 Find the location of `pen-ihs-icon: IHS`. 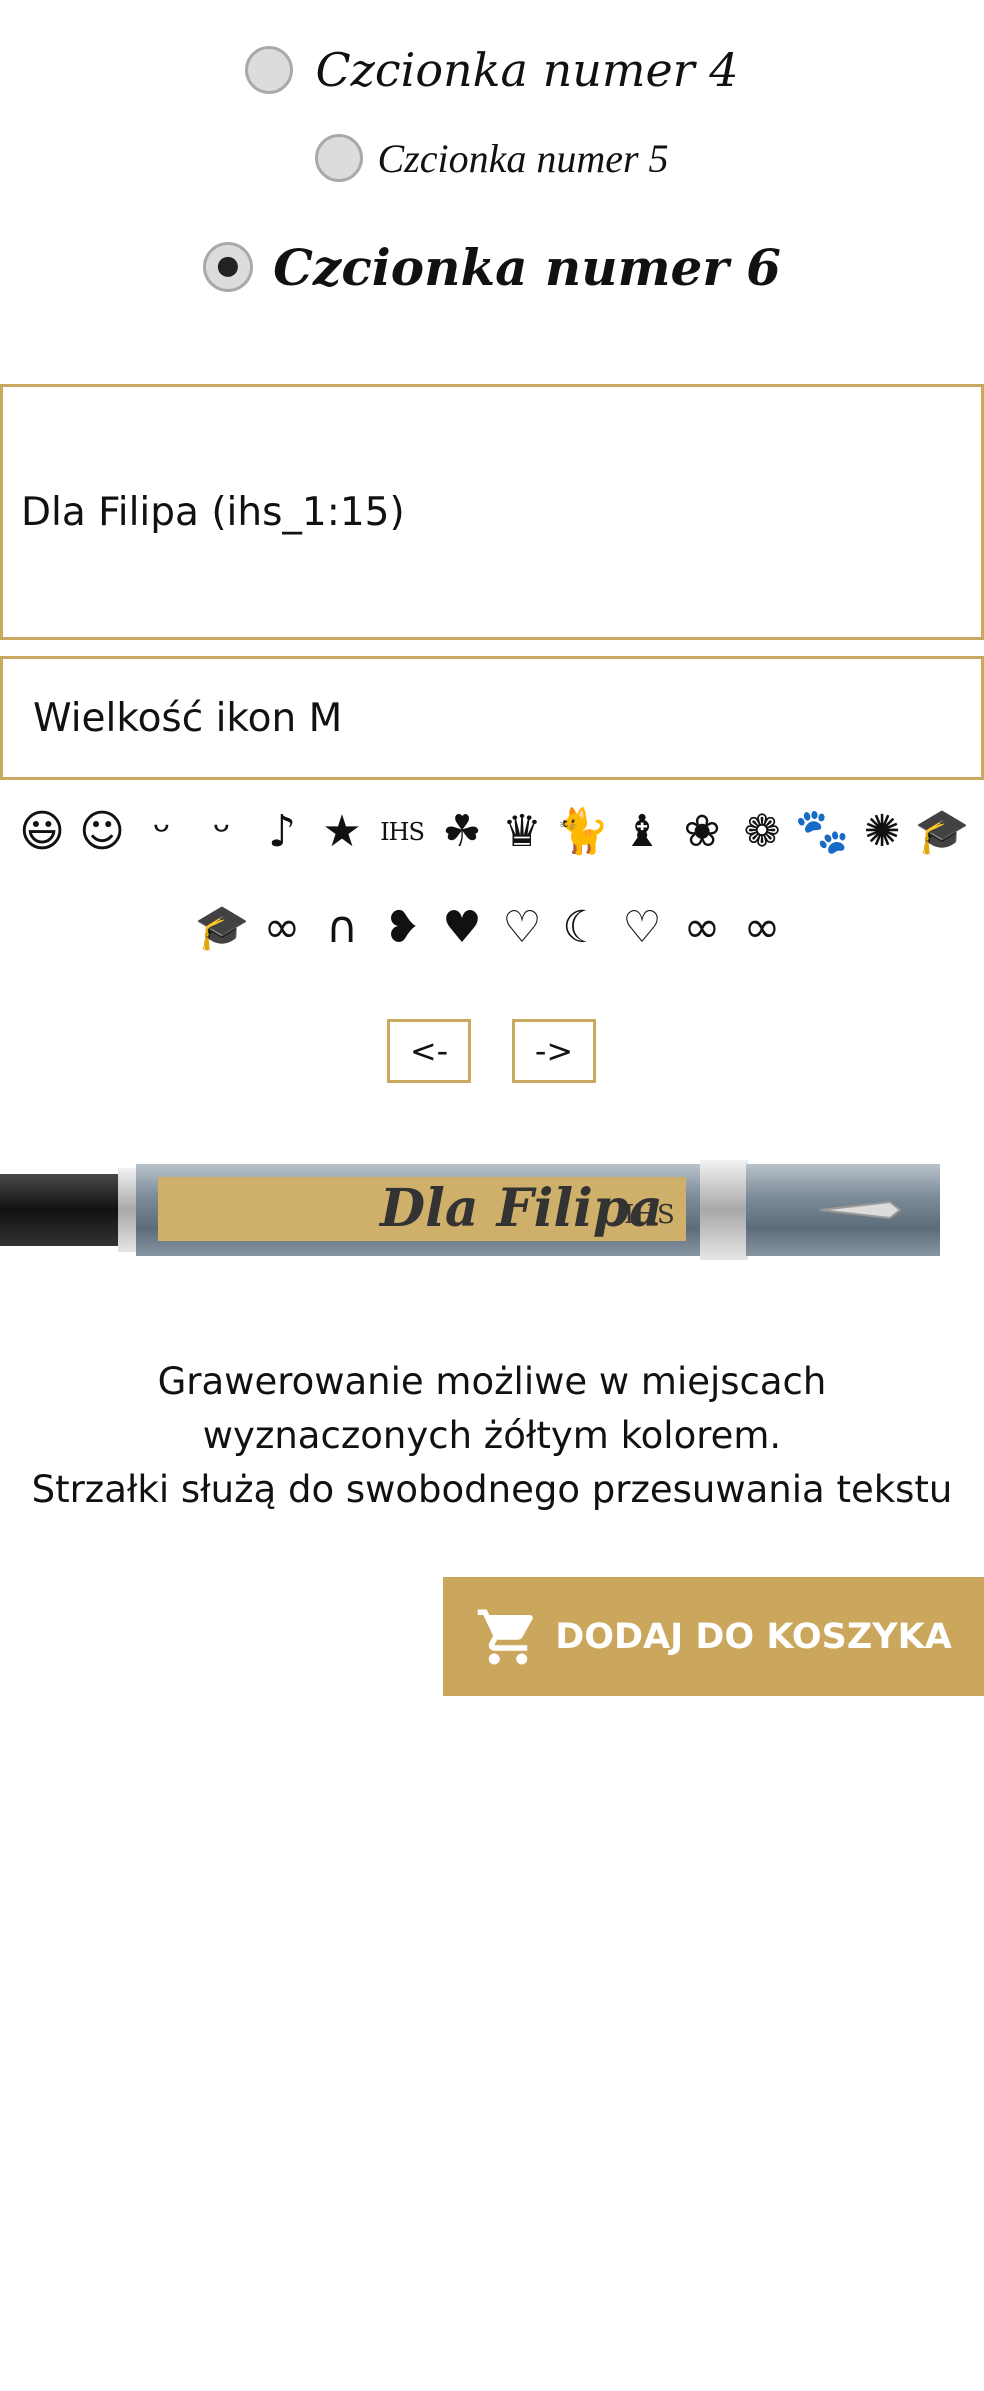

pen-ihs-icon: IHS is located at coordinates (649, 1215).